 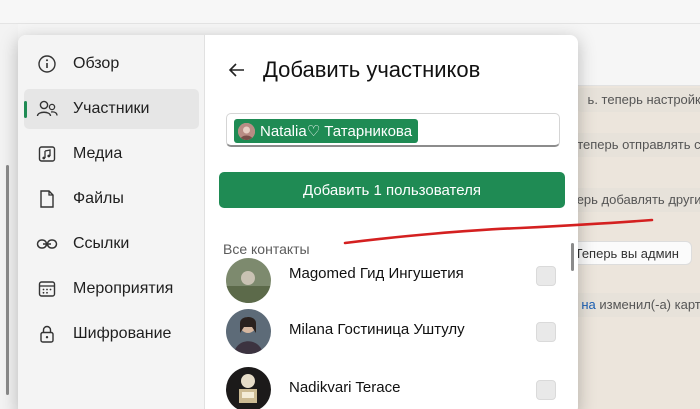 I want to click on file-icon, so click(x=47, y=199).